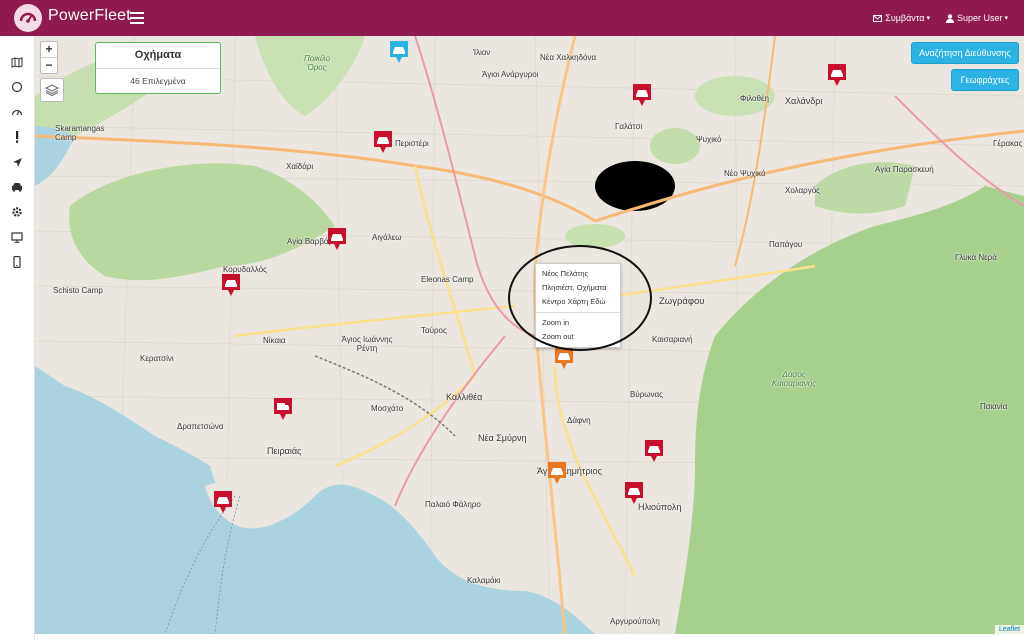 The width and height of the screenshot is (1024, 640). What do you see at coordinates (578, 274) in the screenshot?
I see `ctx-new-customer: Νέος Πελάτης` at bounding box center [578, 274].